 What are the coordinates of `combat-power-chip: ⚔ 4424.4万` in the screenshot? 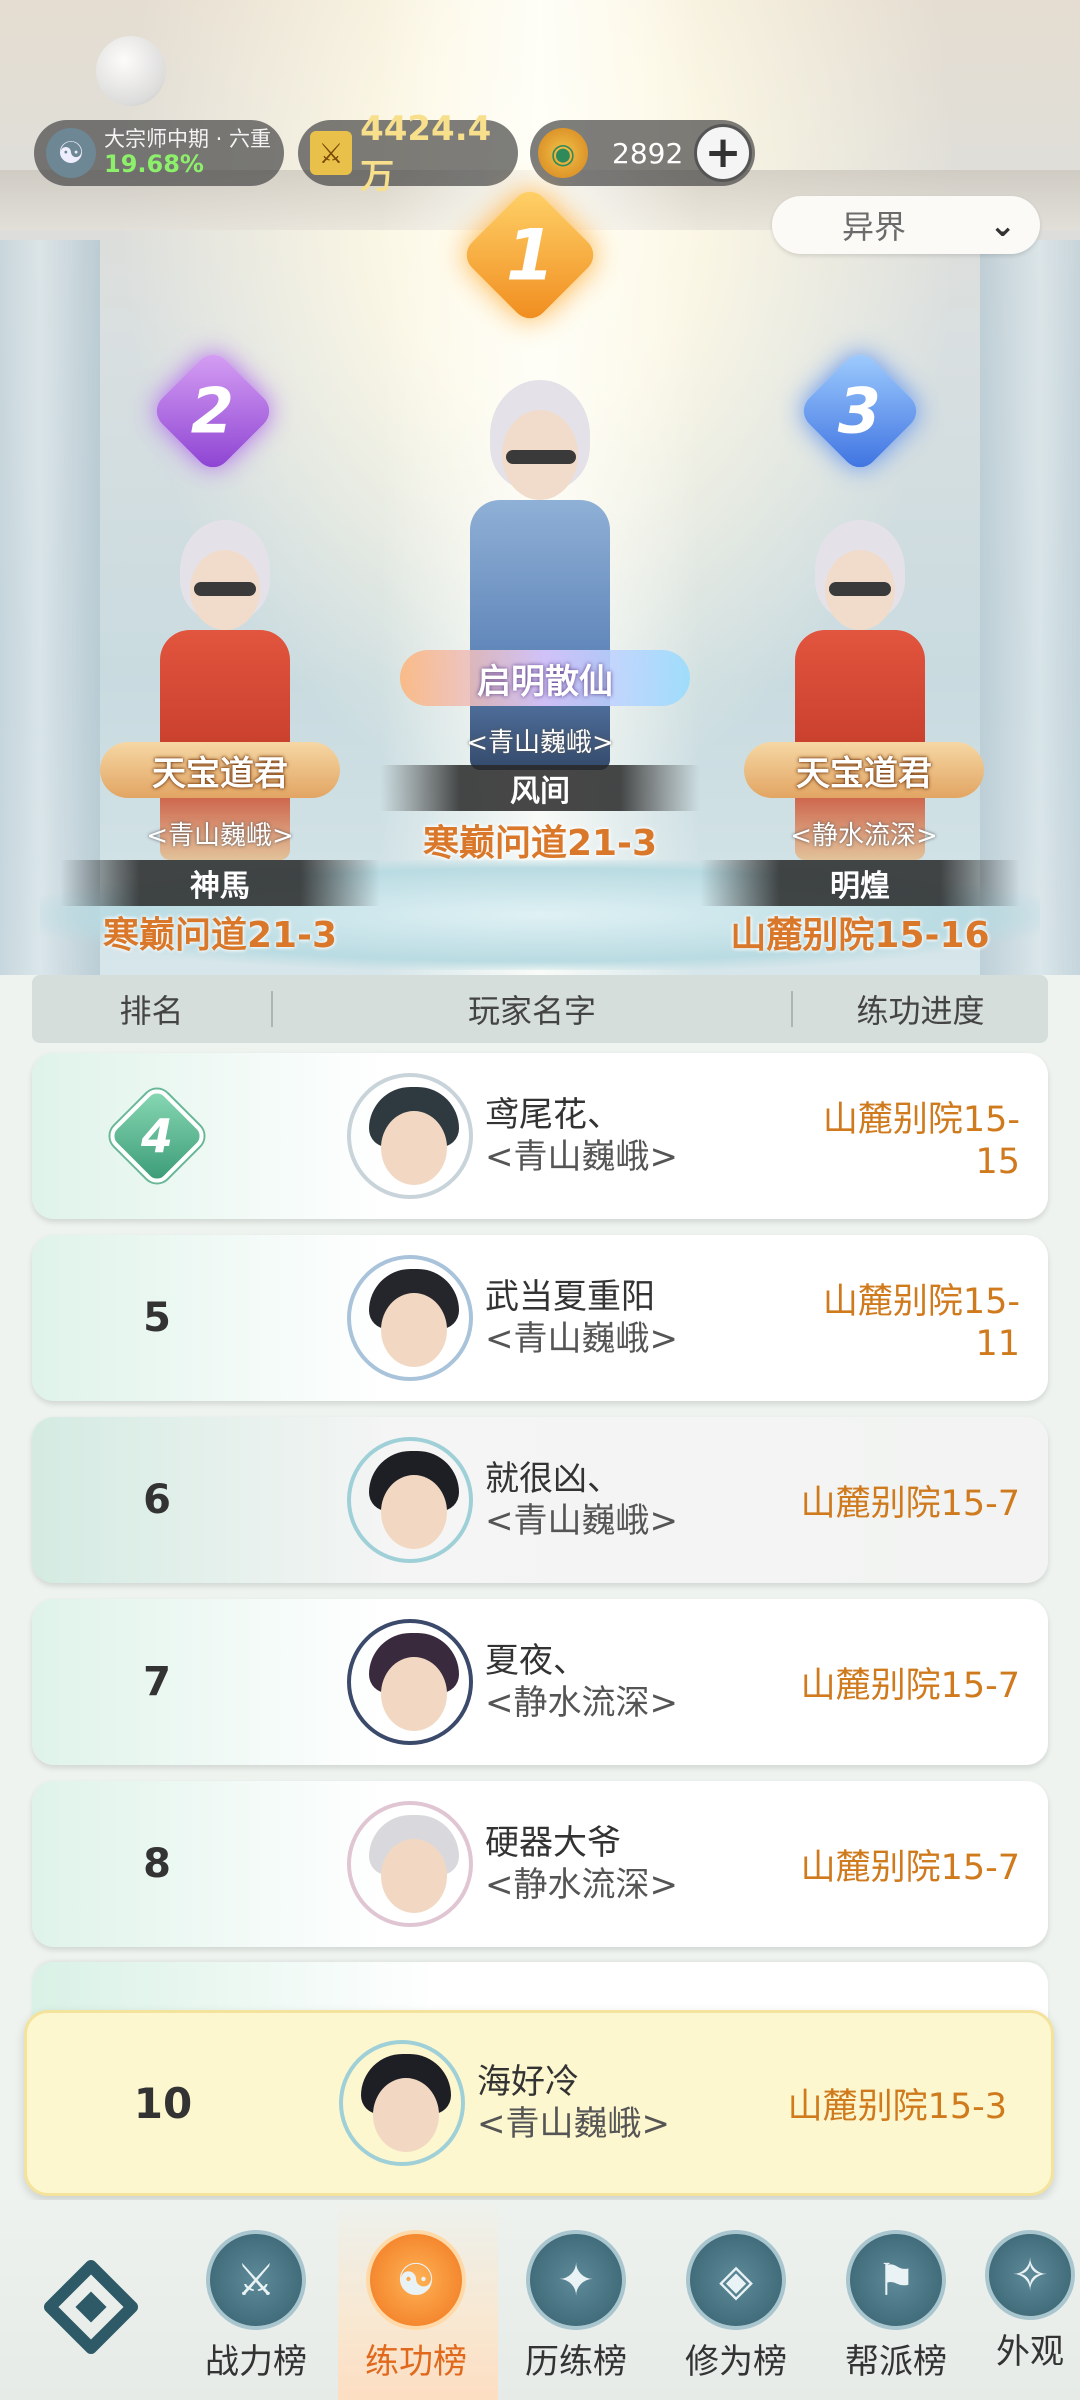 It's located at (408, 153).